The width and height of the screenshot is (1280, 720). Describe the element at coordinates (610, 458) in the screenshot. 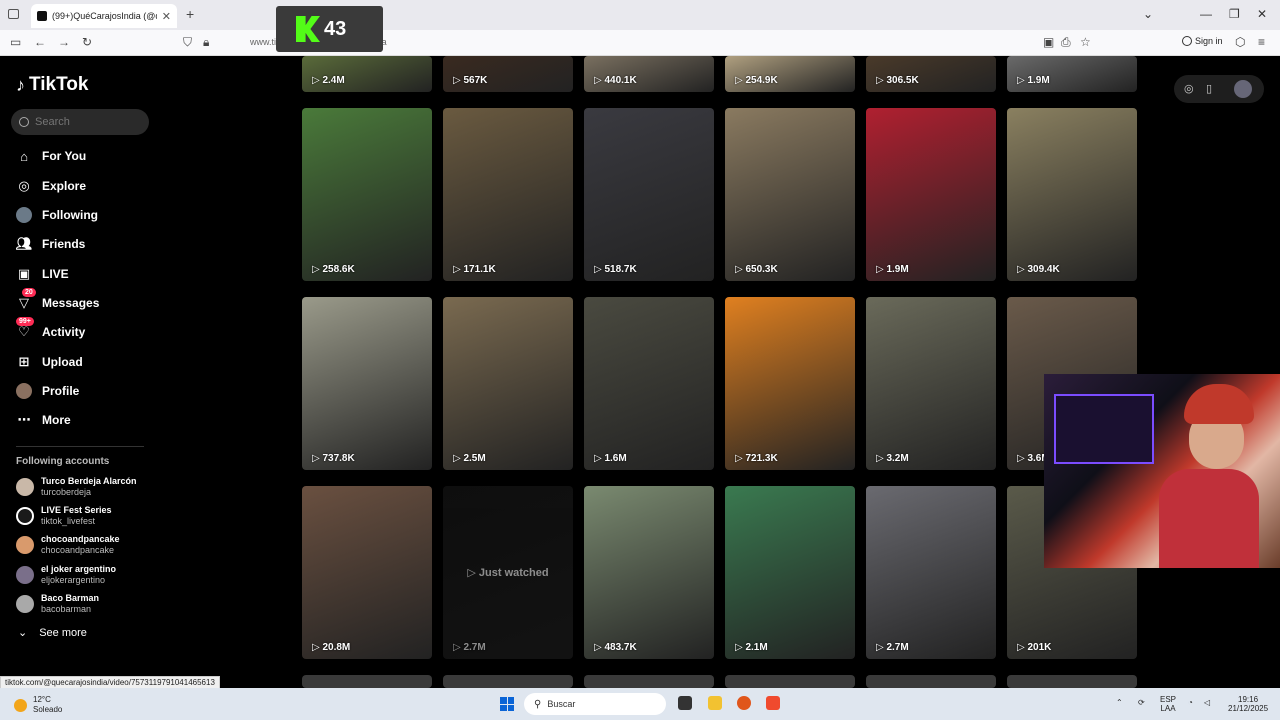

I see `view-count: ▷ 1.6M` at that location.